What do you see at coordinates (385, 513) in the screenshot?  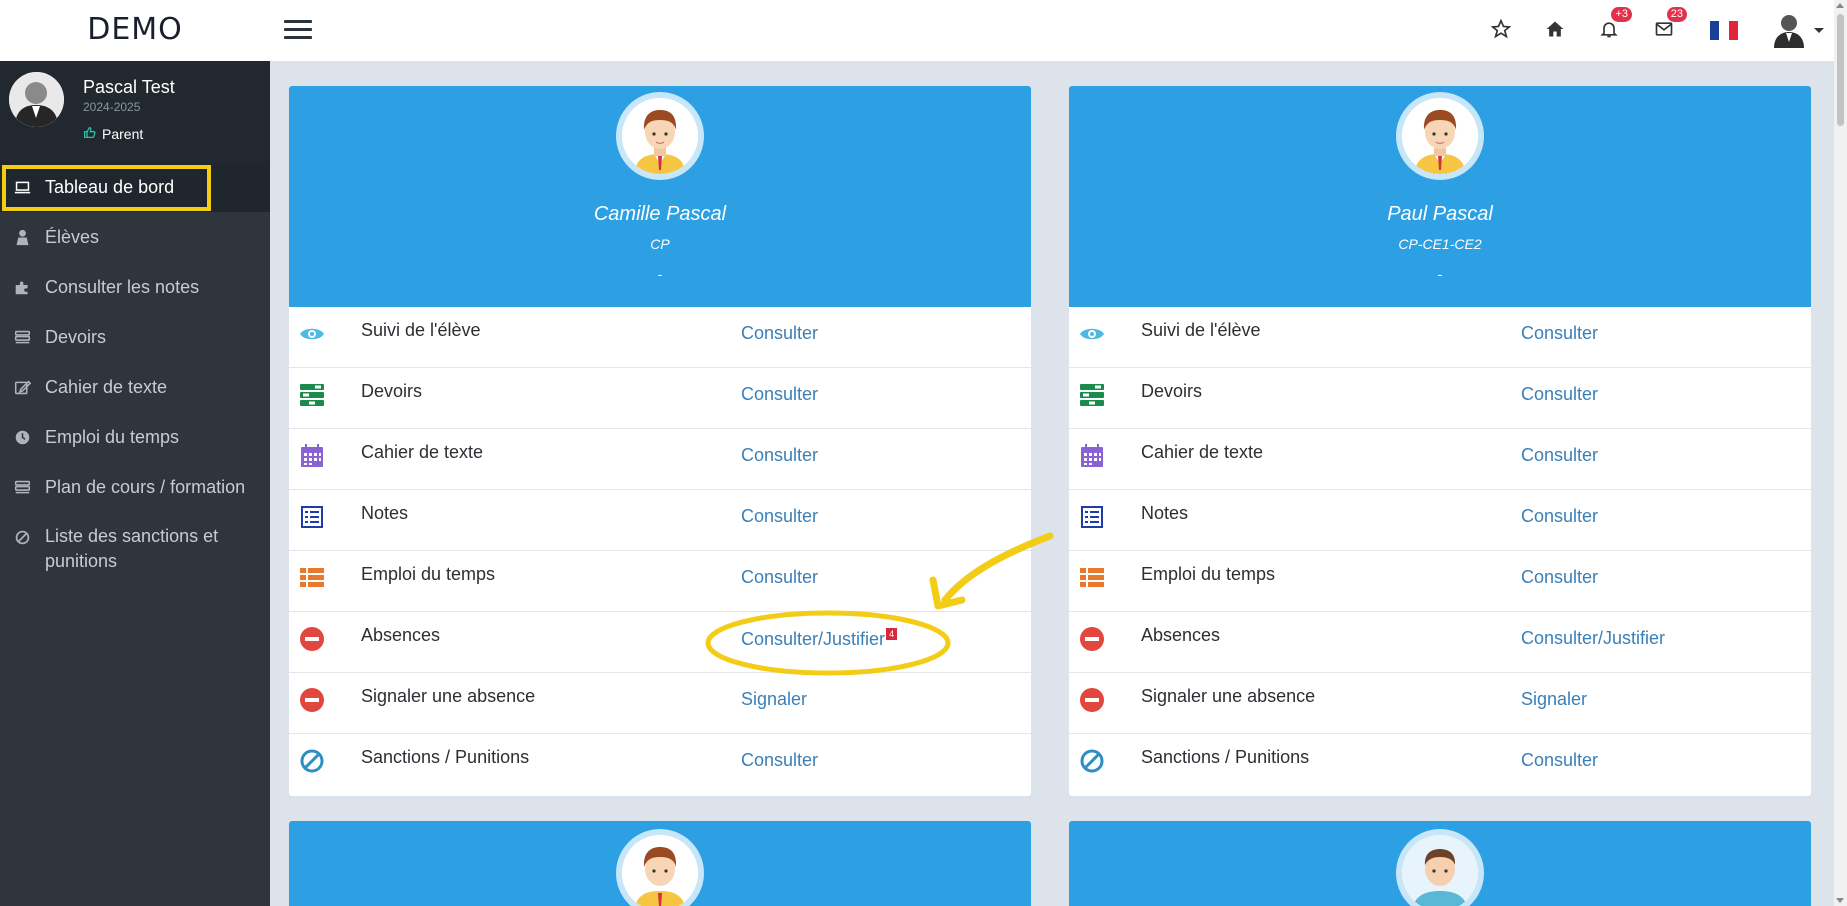 I see `row-label: Notes` at bounding box center [385, 513].